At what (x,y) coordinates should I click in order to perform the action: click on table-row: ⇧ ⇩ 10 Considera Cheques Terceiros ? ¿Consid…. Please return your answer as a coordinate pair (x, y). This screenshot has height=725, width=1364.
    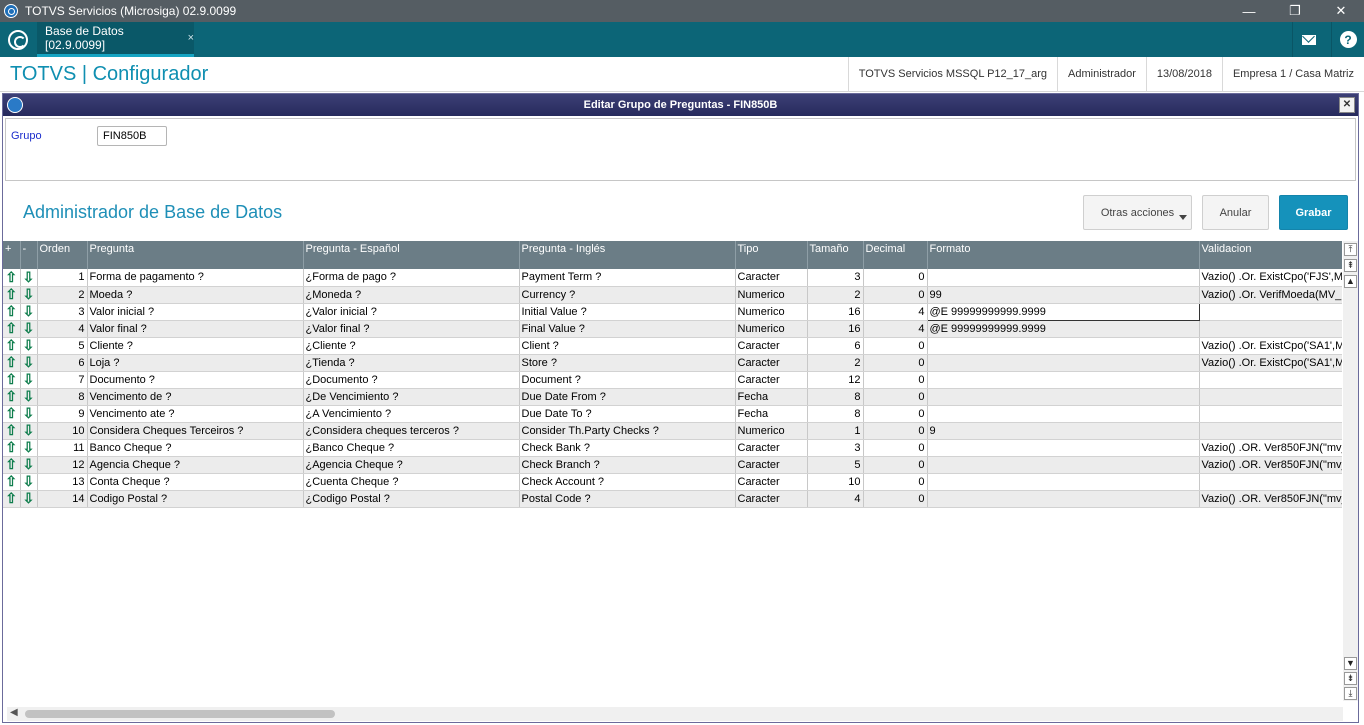
    Looking at the image, I should click on (672, 431).